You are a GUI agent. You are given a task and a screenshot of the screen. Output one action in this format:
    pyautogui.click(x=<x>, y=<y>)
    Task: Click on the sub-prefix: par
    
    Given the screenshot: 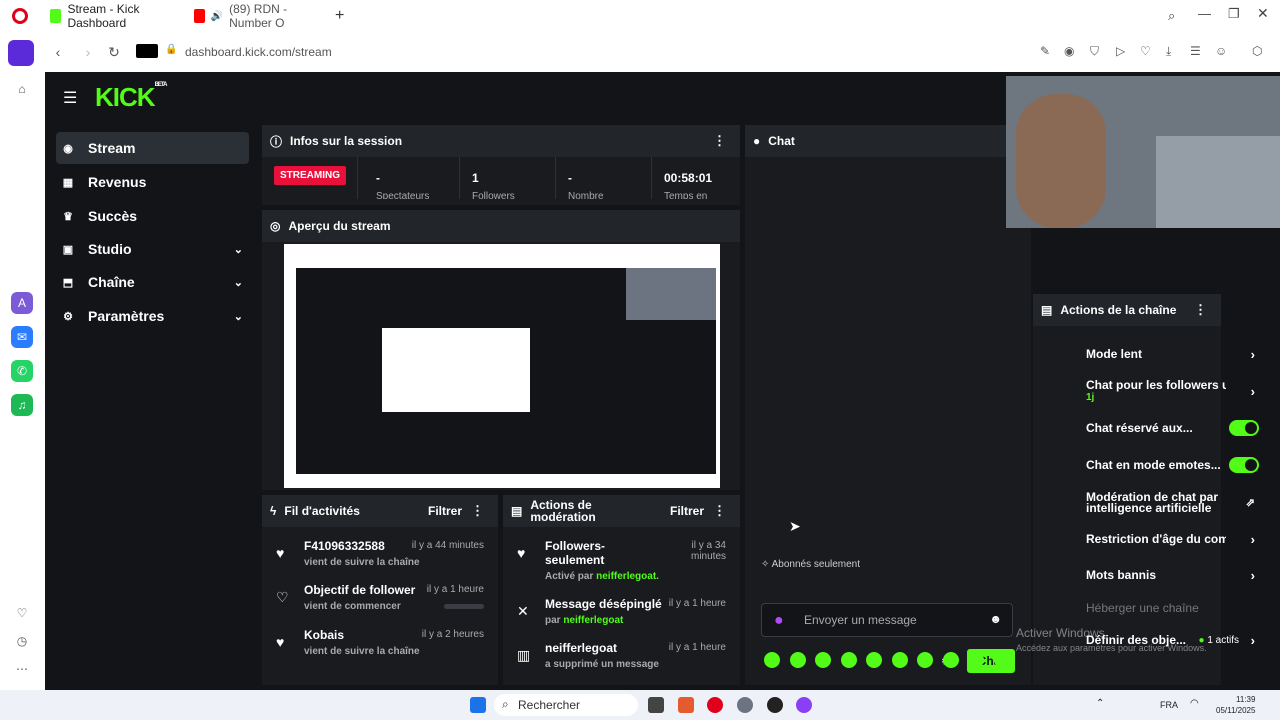 What is the action you would take?
    pyautogui.click(x=553, y=620)
    